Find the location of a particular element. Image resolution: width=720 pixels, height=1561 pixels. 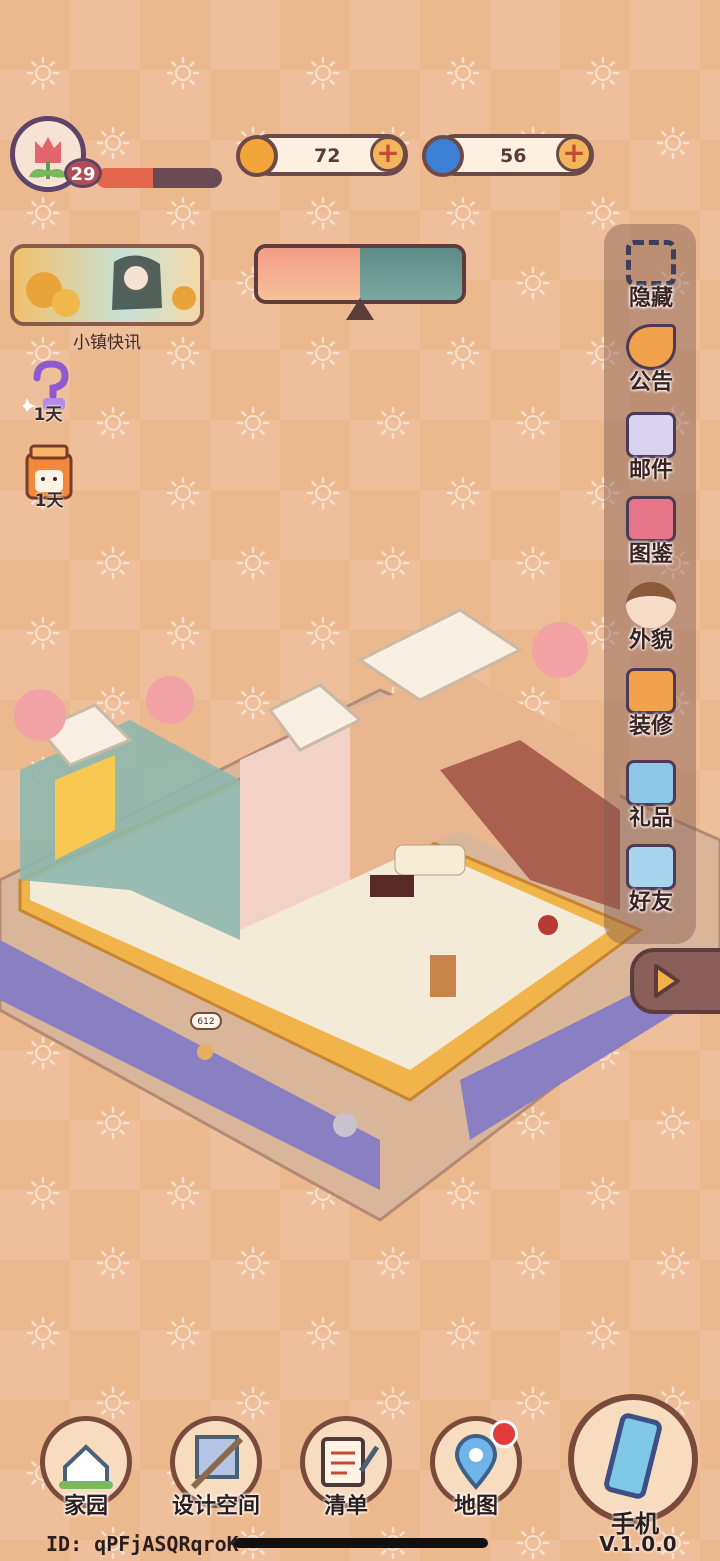

level-badge: 29 is located at coordinates (83, 173).